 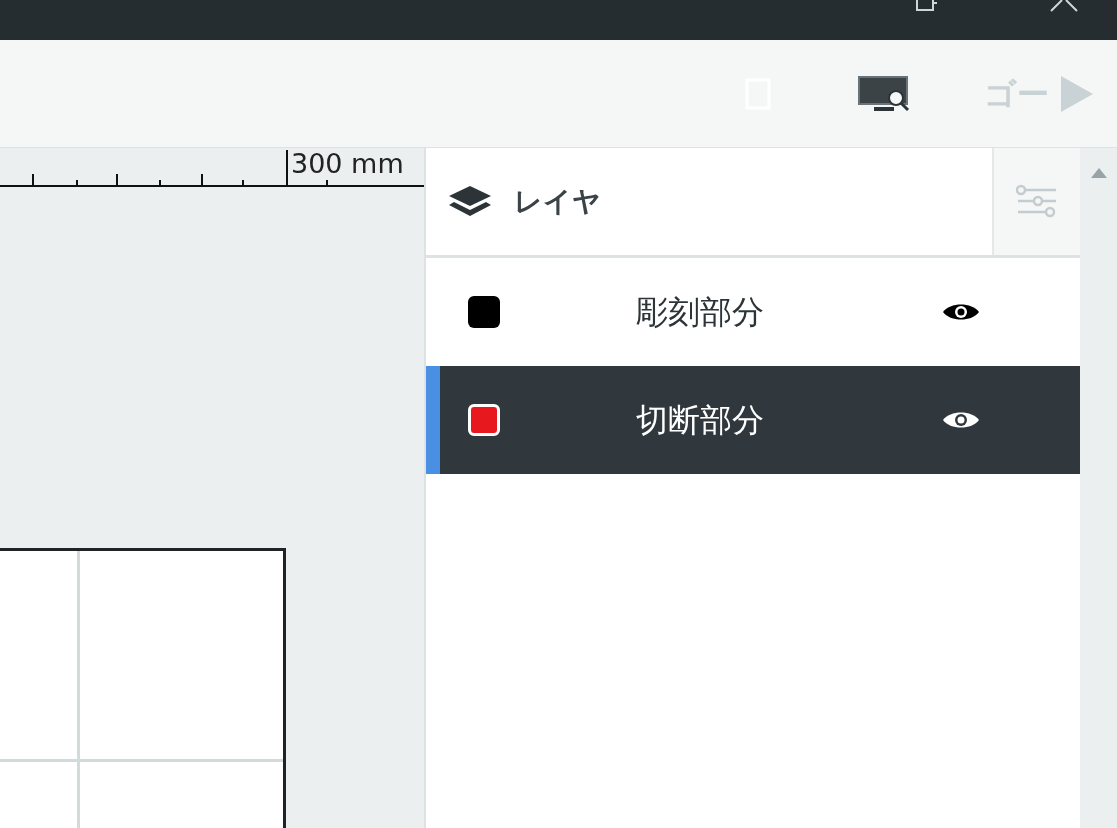 What do you see at coordinates (700, 312) in the screenshot?
I see `layer-name: 彫刻部分` at bounding box center [700, 312].